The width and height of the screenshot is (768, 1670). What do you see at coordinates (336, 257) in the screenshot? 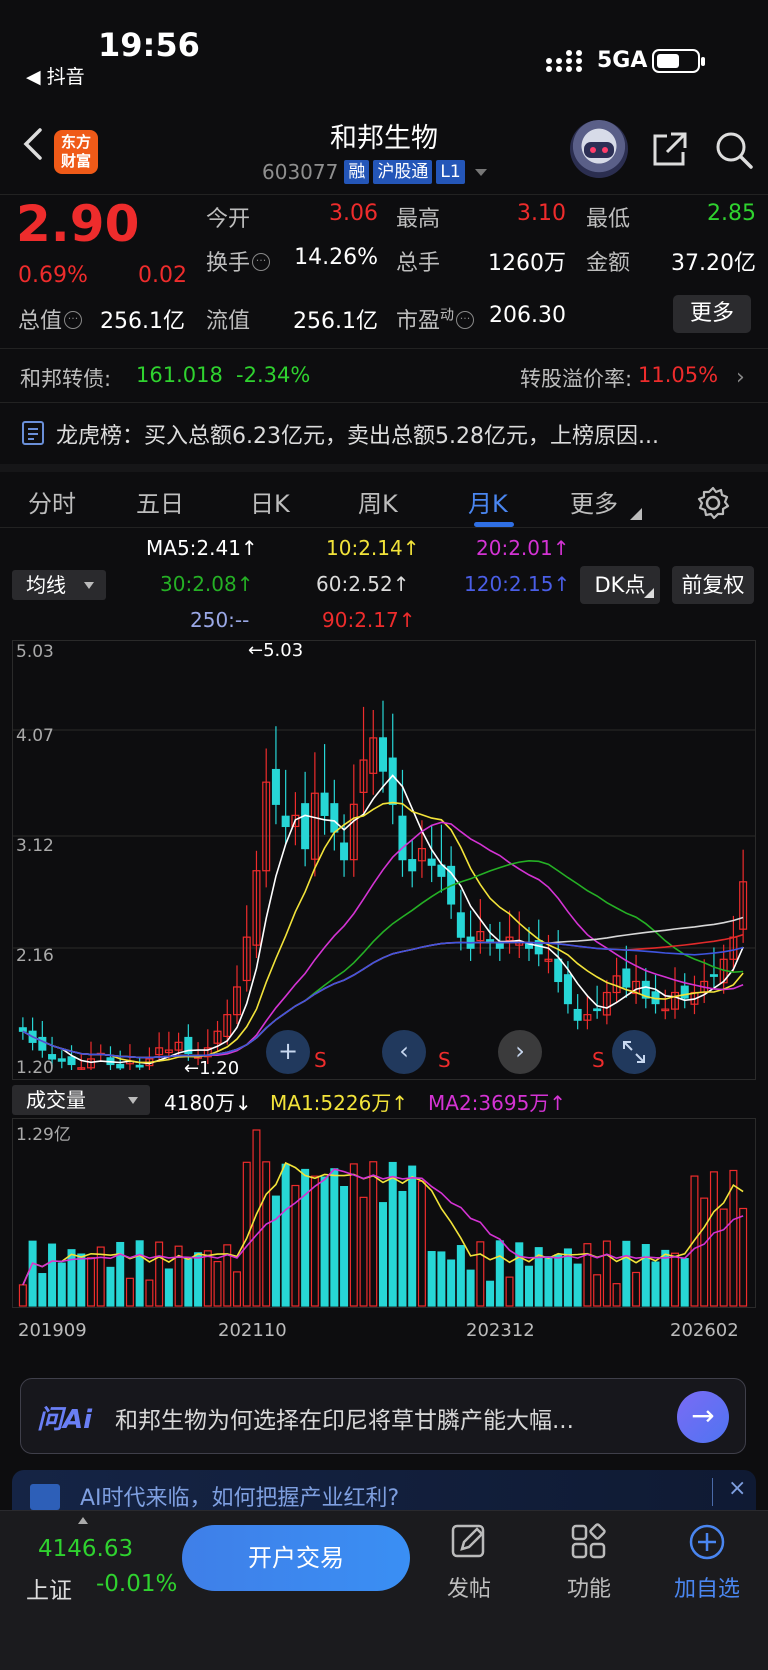
I see `turnover-value: 14.26%` at bounding box center [336, 257].